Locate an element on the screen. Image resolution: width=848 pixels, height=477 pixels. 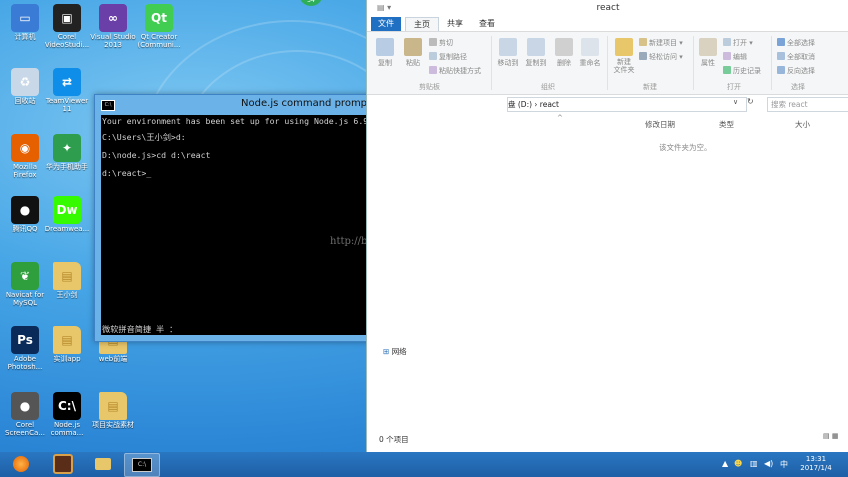
tray-expand-icon: ▲ is located at coordinates (725, 463).